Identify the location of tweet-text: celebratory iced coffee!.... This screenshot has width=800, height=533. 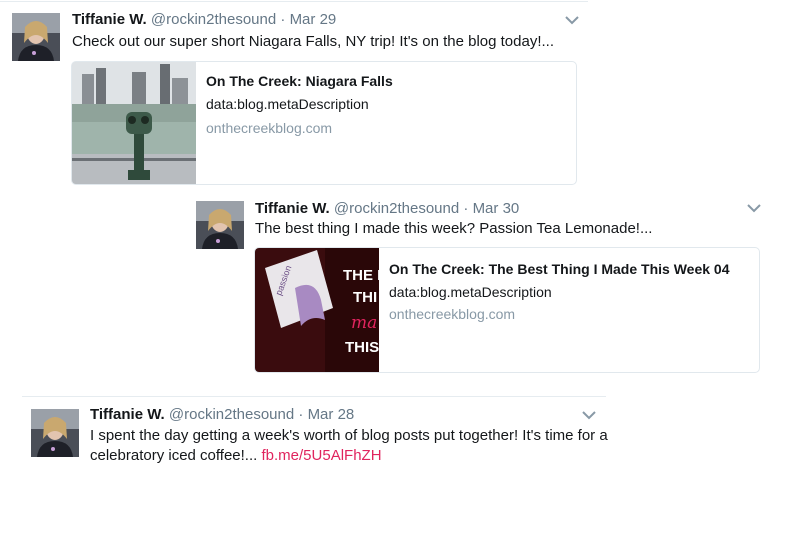
(174, 455).